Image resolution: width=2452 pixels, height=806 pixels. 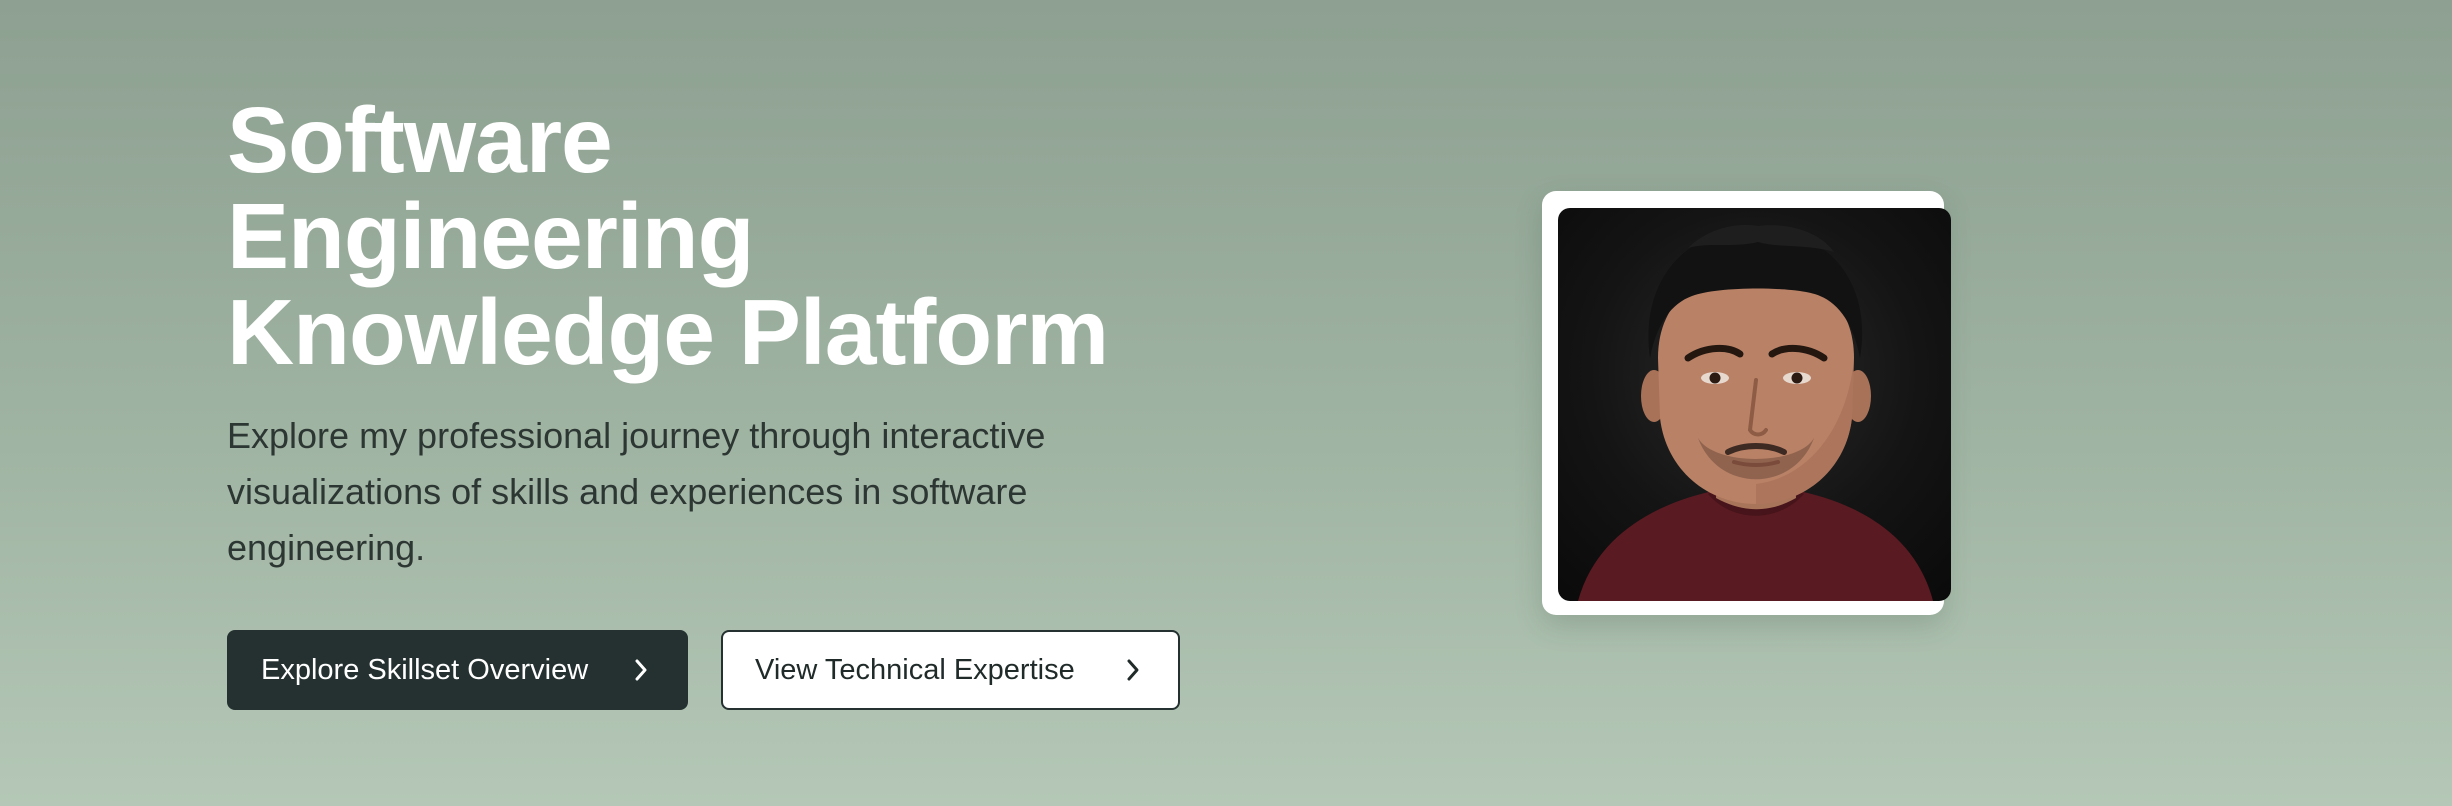 I want to click on hero-title: Software Engineering Knowledge Platform, so click(x=717, y=236).